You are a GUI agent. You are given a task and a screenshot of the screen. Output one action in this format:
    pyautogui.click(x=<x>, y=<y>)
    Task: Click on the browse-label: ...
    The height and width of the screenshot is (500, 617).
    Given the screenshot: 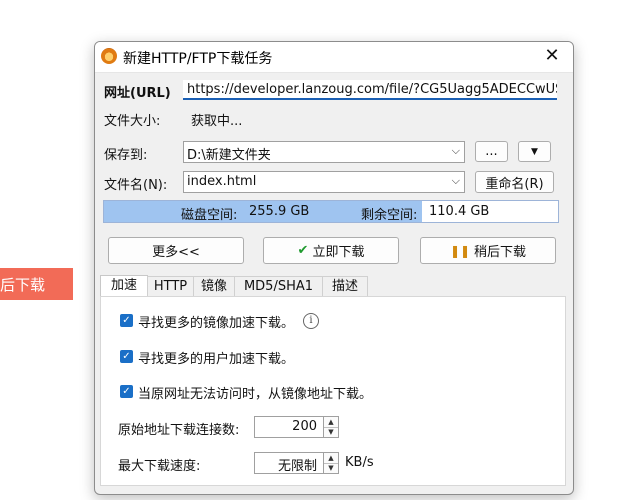 What is the action you would take?
    pyautogui.click(x=491, y=151)
    